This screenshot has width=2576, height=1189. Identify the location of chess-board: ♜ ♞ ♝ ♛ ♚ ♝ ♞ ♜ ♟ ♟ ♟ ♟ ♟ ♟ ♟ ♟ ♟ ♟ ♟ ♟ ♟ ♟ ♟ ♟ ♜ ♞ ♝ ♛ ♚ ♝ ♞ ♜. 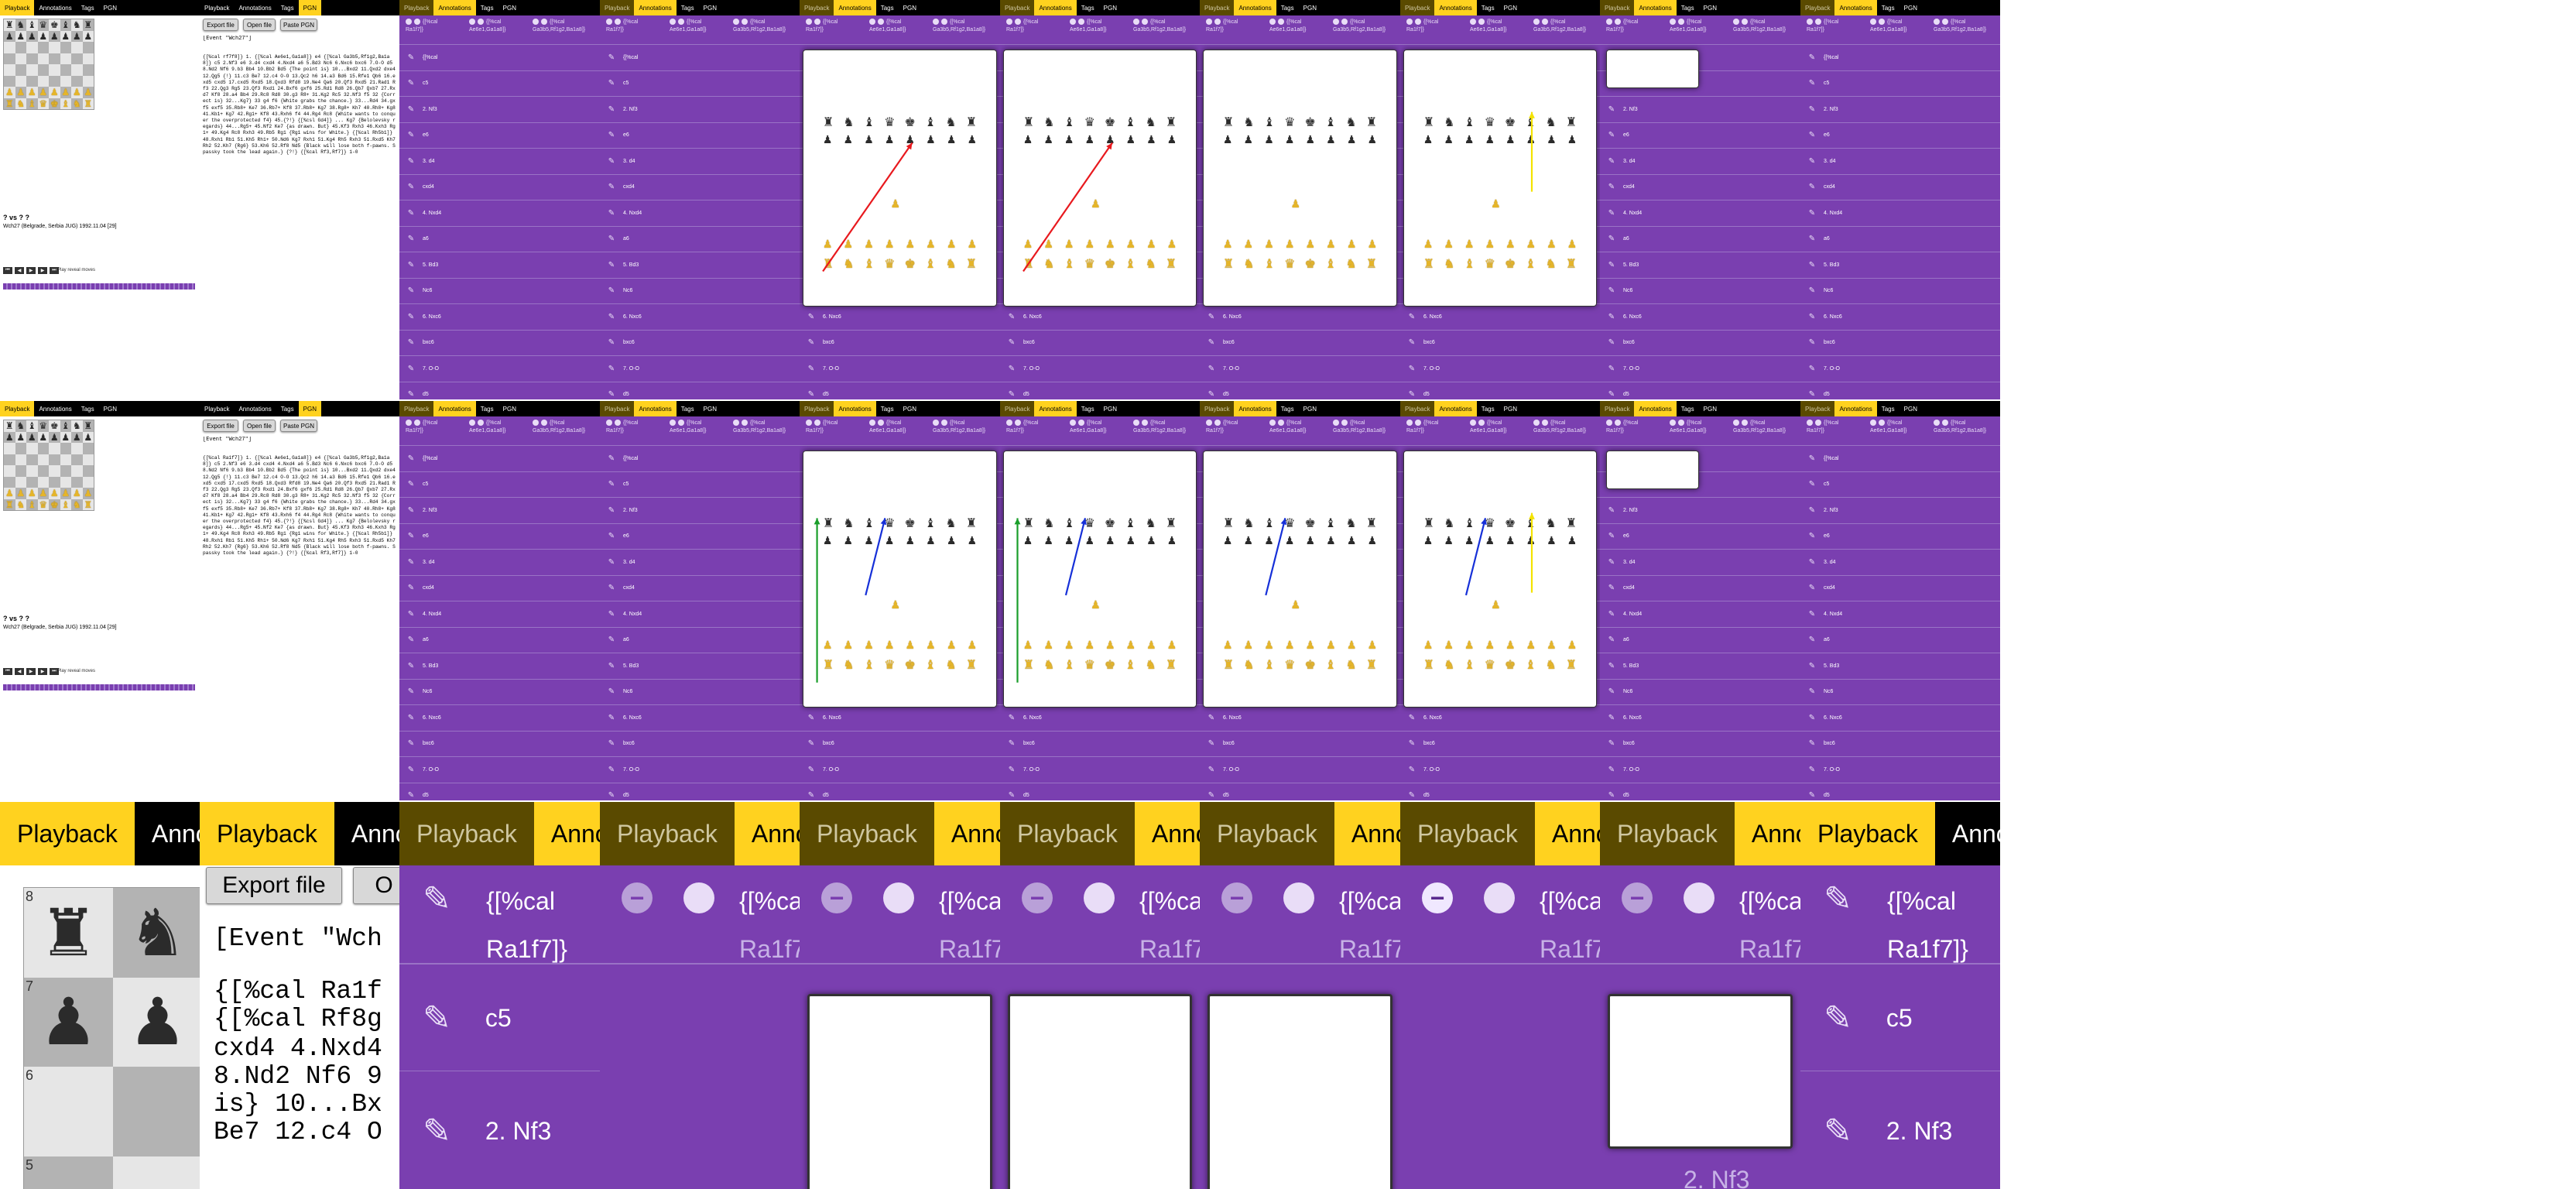
(48, 64).